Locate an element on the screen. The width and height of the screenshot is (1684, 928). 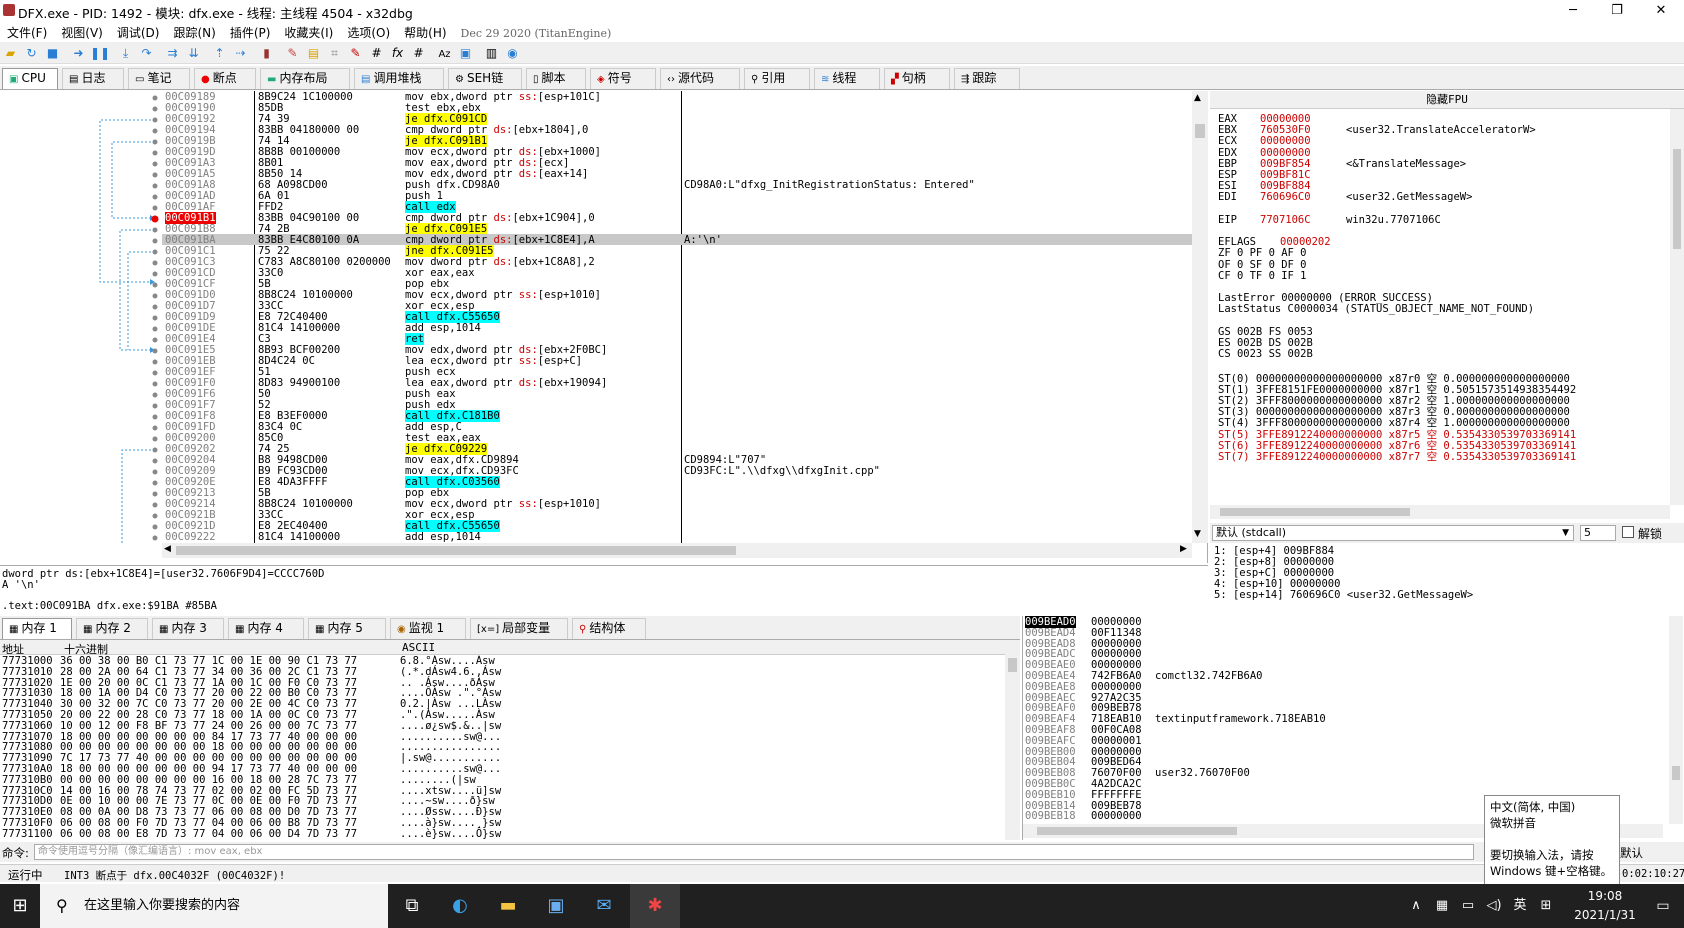
tab-trace: ⇶ 跟踪 is located at coordinates (987, 78).